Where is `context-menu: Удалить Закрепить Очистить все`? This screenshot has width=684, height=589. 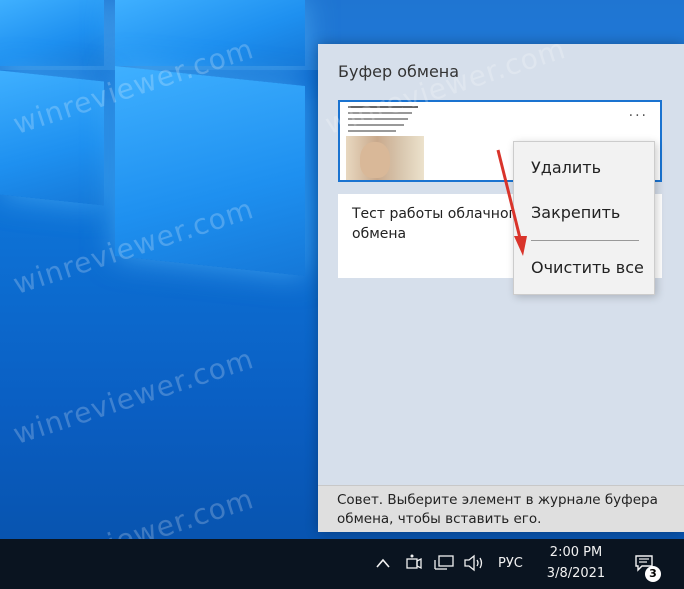 context-menu: Удалить Закрепить Очистить все is located at coordinates (584, 218).